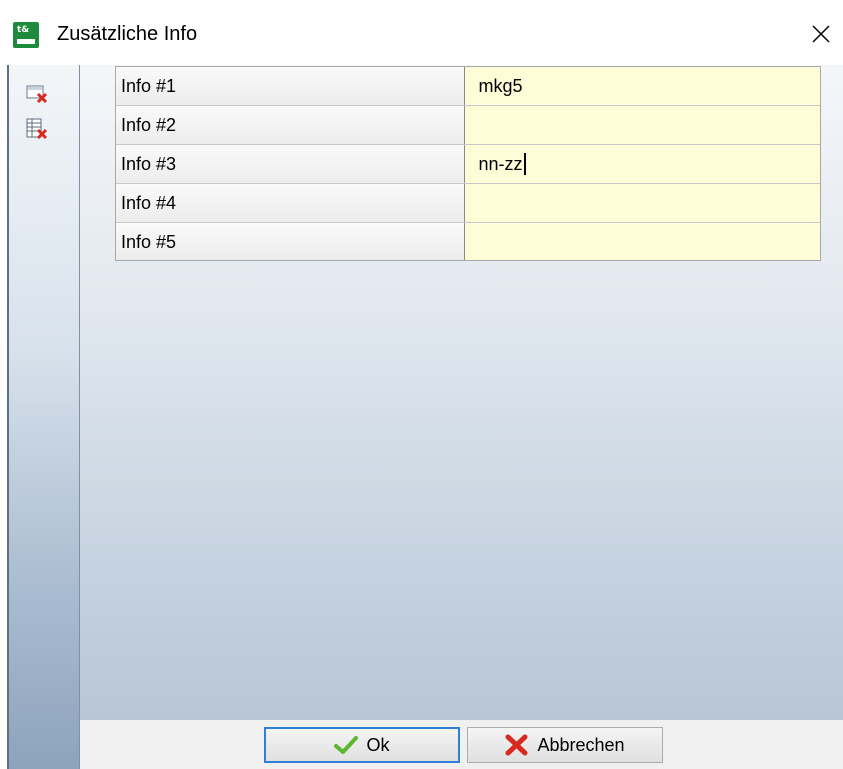  Describe the element at coordinates (524, 164) in the screenshot. I see `text-caret` at that location.